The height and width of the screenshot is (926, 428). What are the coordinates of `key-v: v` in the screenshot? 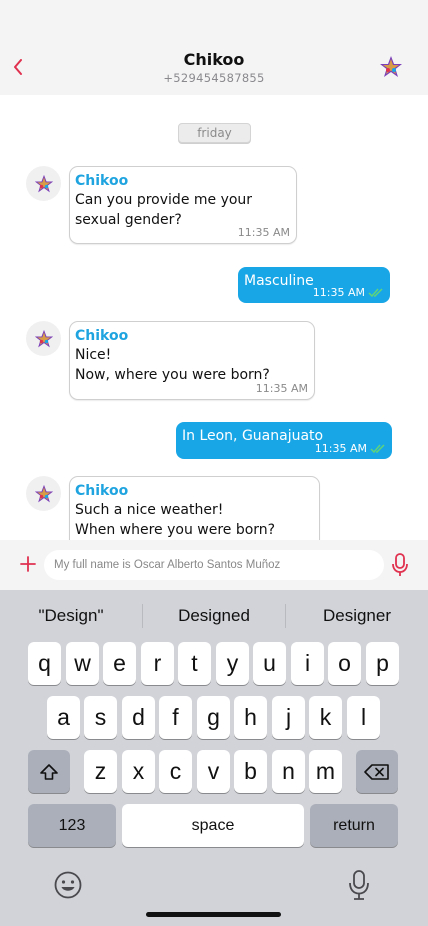 It's located at (213, 771).